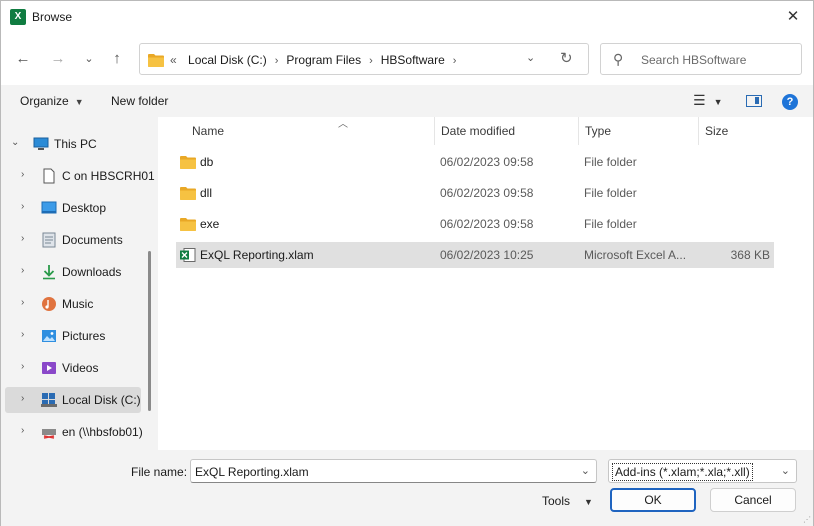 The image size is (814, 526). Describe the element at coordinates (393, 471) in the screenshot. I see `file-name-field: ExQL Reporting.xlam ⌄` at that location.